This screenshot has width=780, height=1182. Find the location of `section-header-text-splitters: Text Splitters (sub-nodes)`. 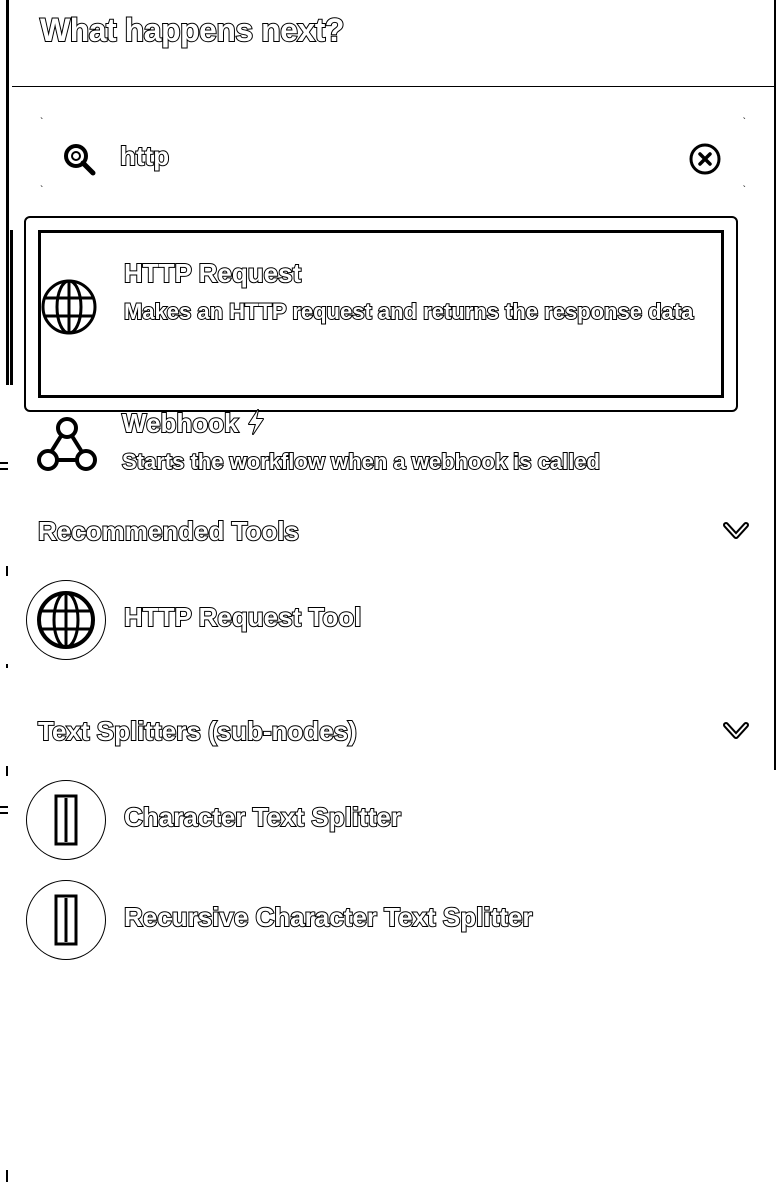

section-header-text-splitters: Text Splitters (sub-nodes) is located at coordinates (393, 735).